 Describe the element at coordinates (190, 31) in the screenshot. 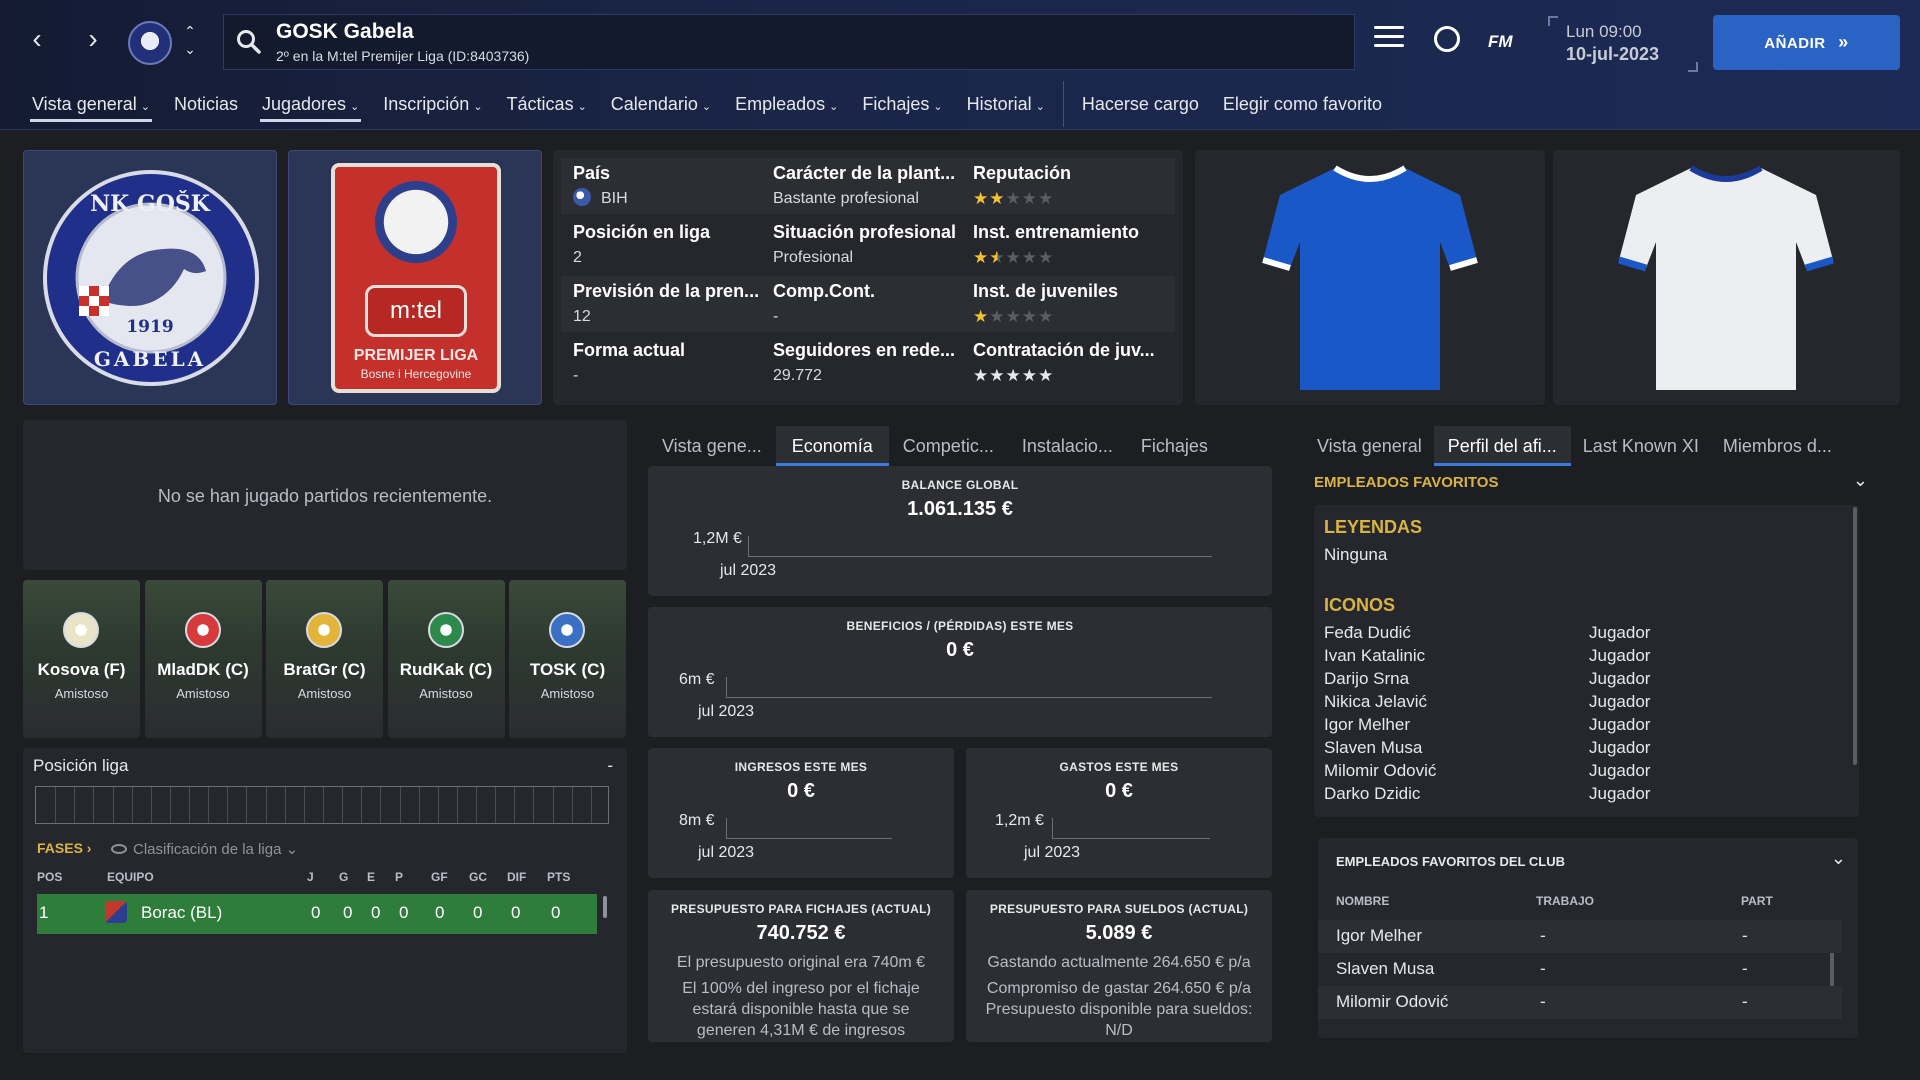

I see `chevron-up-icon: ⌃` at that location.